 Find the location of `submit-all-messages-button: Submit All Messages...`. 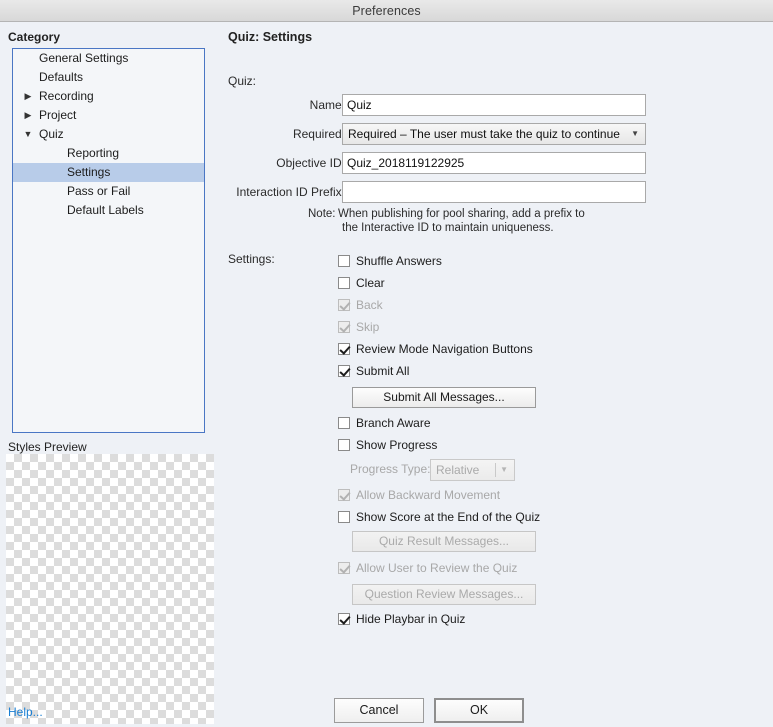

submit-all-messages-button: Submit All Messages... is located at coordinates (444, 397).